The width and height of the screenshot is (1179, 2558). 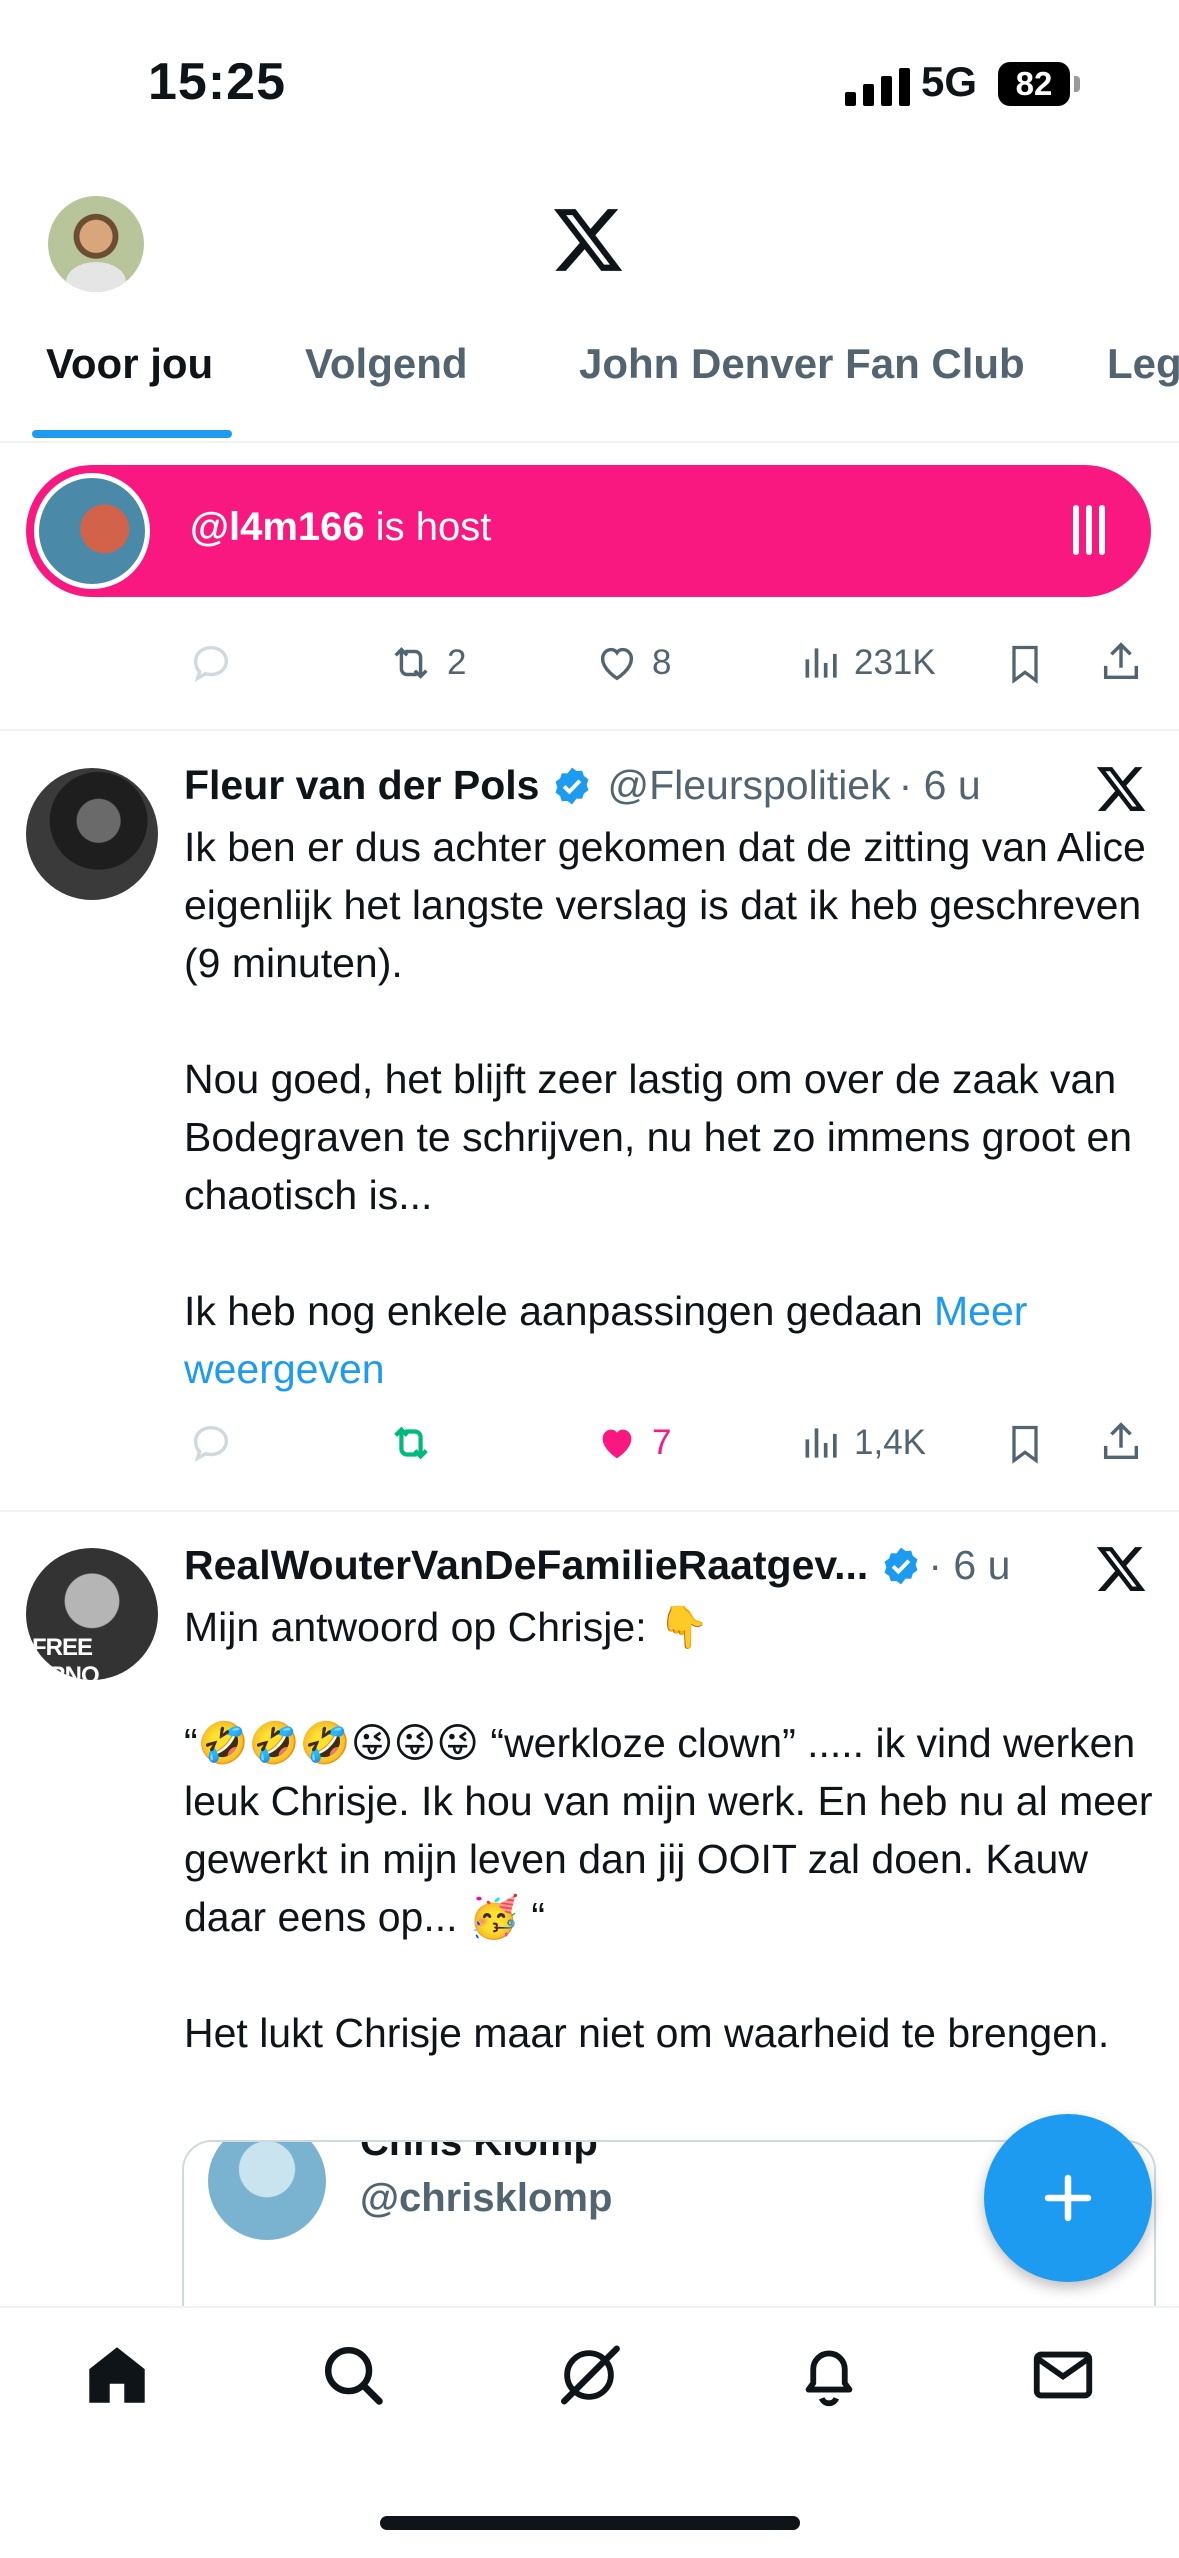 I want to click on quoted-author-name: Chris Klomp, so click(x=479, y=2152).